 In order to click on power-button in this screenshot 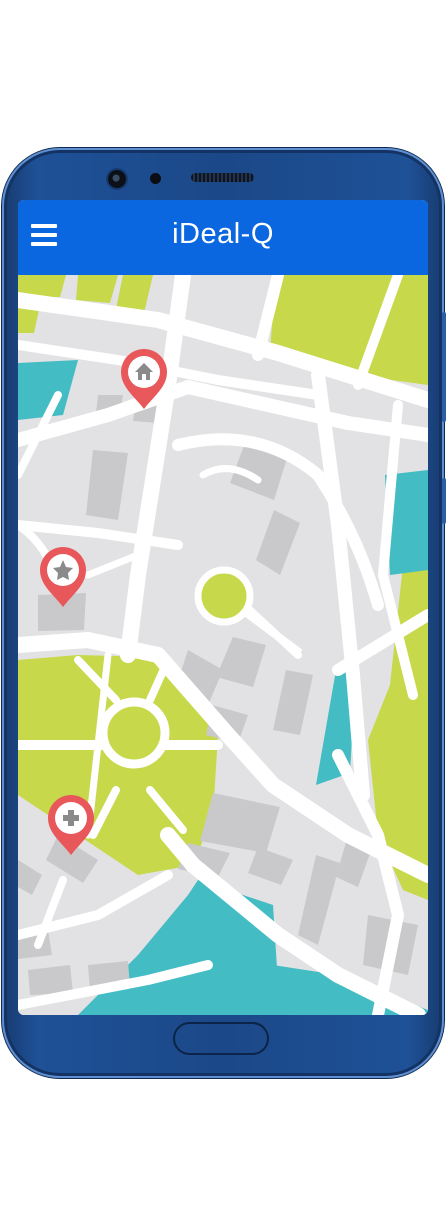, I will do `click(444, 501)`.